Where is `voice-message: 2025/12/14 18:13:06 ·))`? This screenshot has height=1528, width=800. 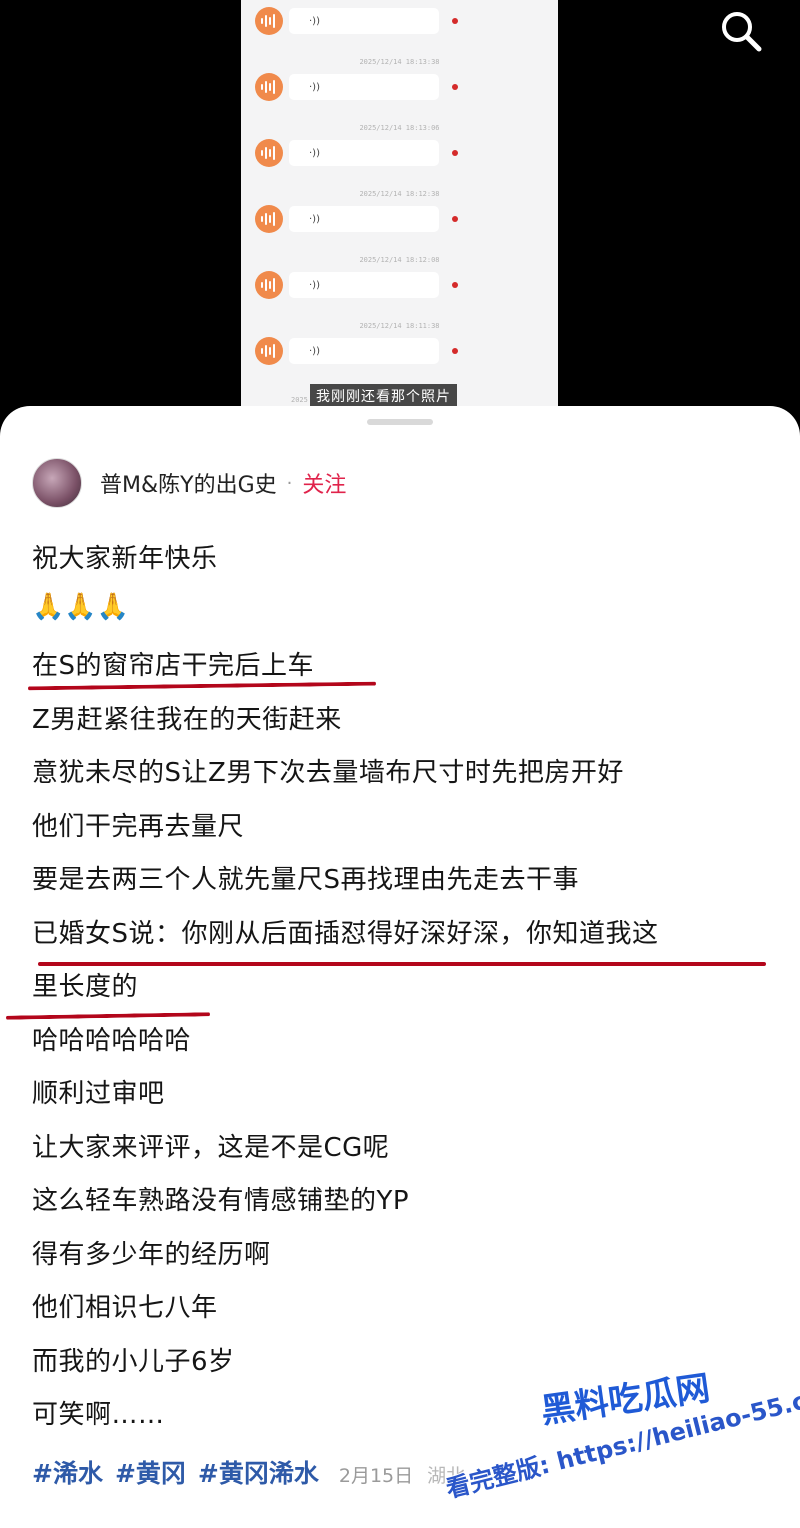
voice-message: 2025/12/14 18:13:06 ·)) is located at coordinates (399, 159).